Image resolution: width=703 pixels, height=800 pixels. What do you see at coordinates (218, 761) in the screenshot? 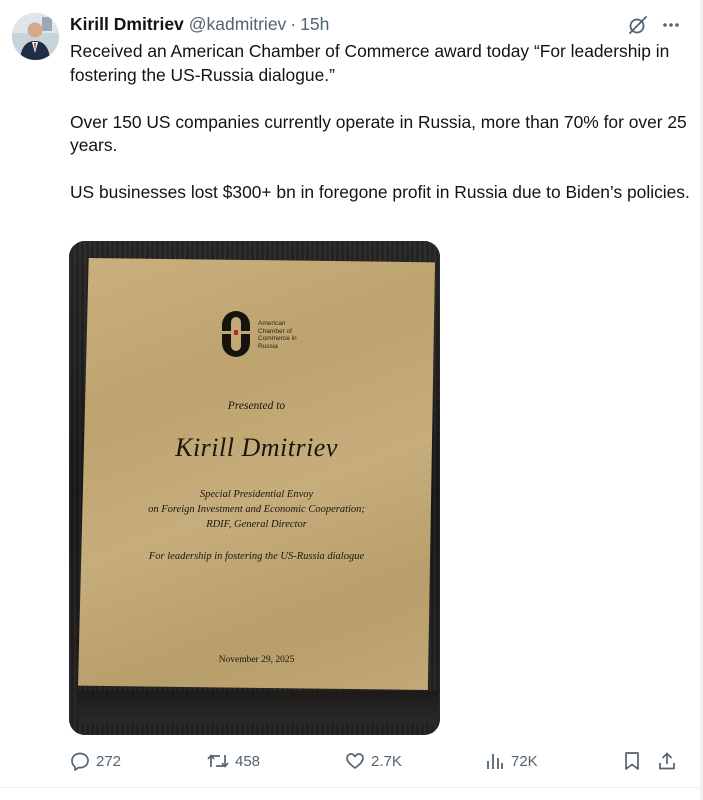
I see `repost-icon` at bounding box center [218, 761].